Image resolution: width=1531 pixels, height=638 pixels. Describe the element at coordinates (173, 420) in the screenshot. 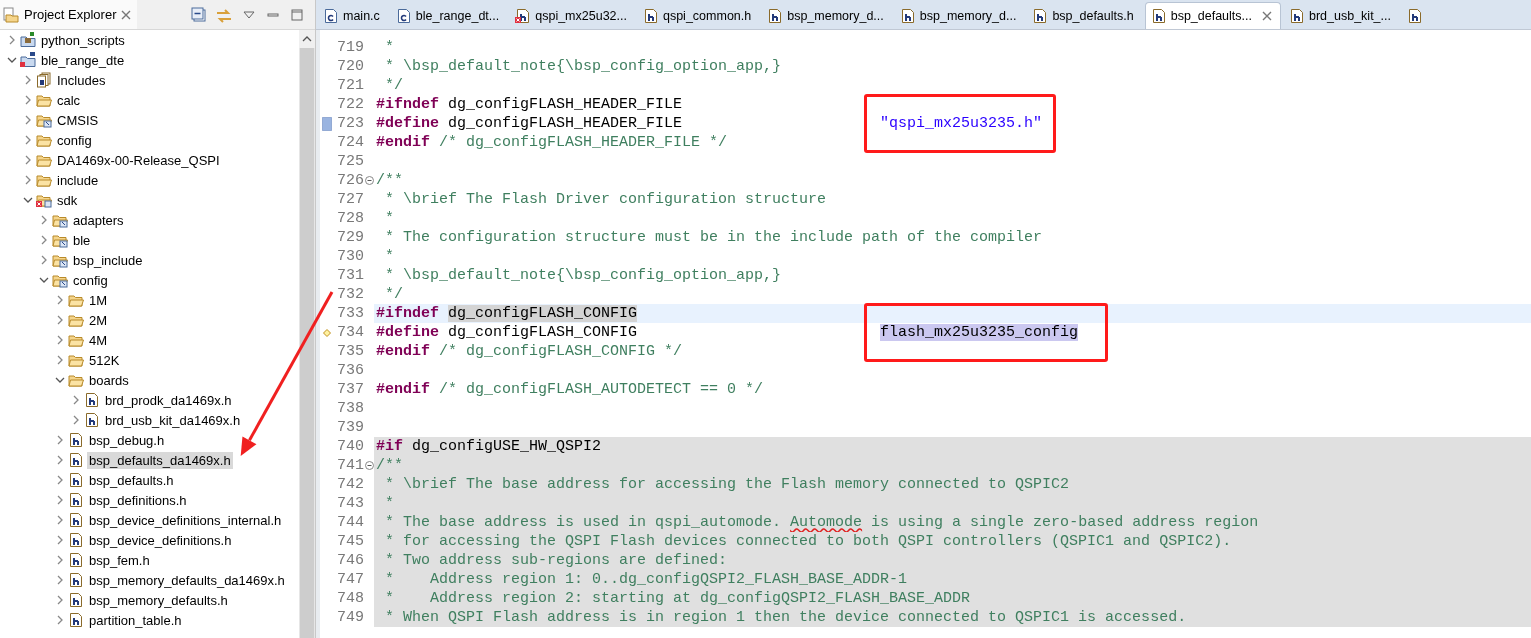

I see `tree-item: brd_usb_kit_da1469x.h` at that location.